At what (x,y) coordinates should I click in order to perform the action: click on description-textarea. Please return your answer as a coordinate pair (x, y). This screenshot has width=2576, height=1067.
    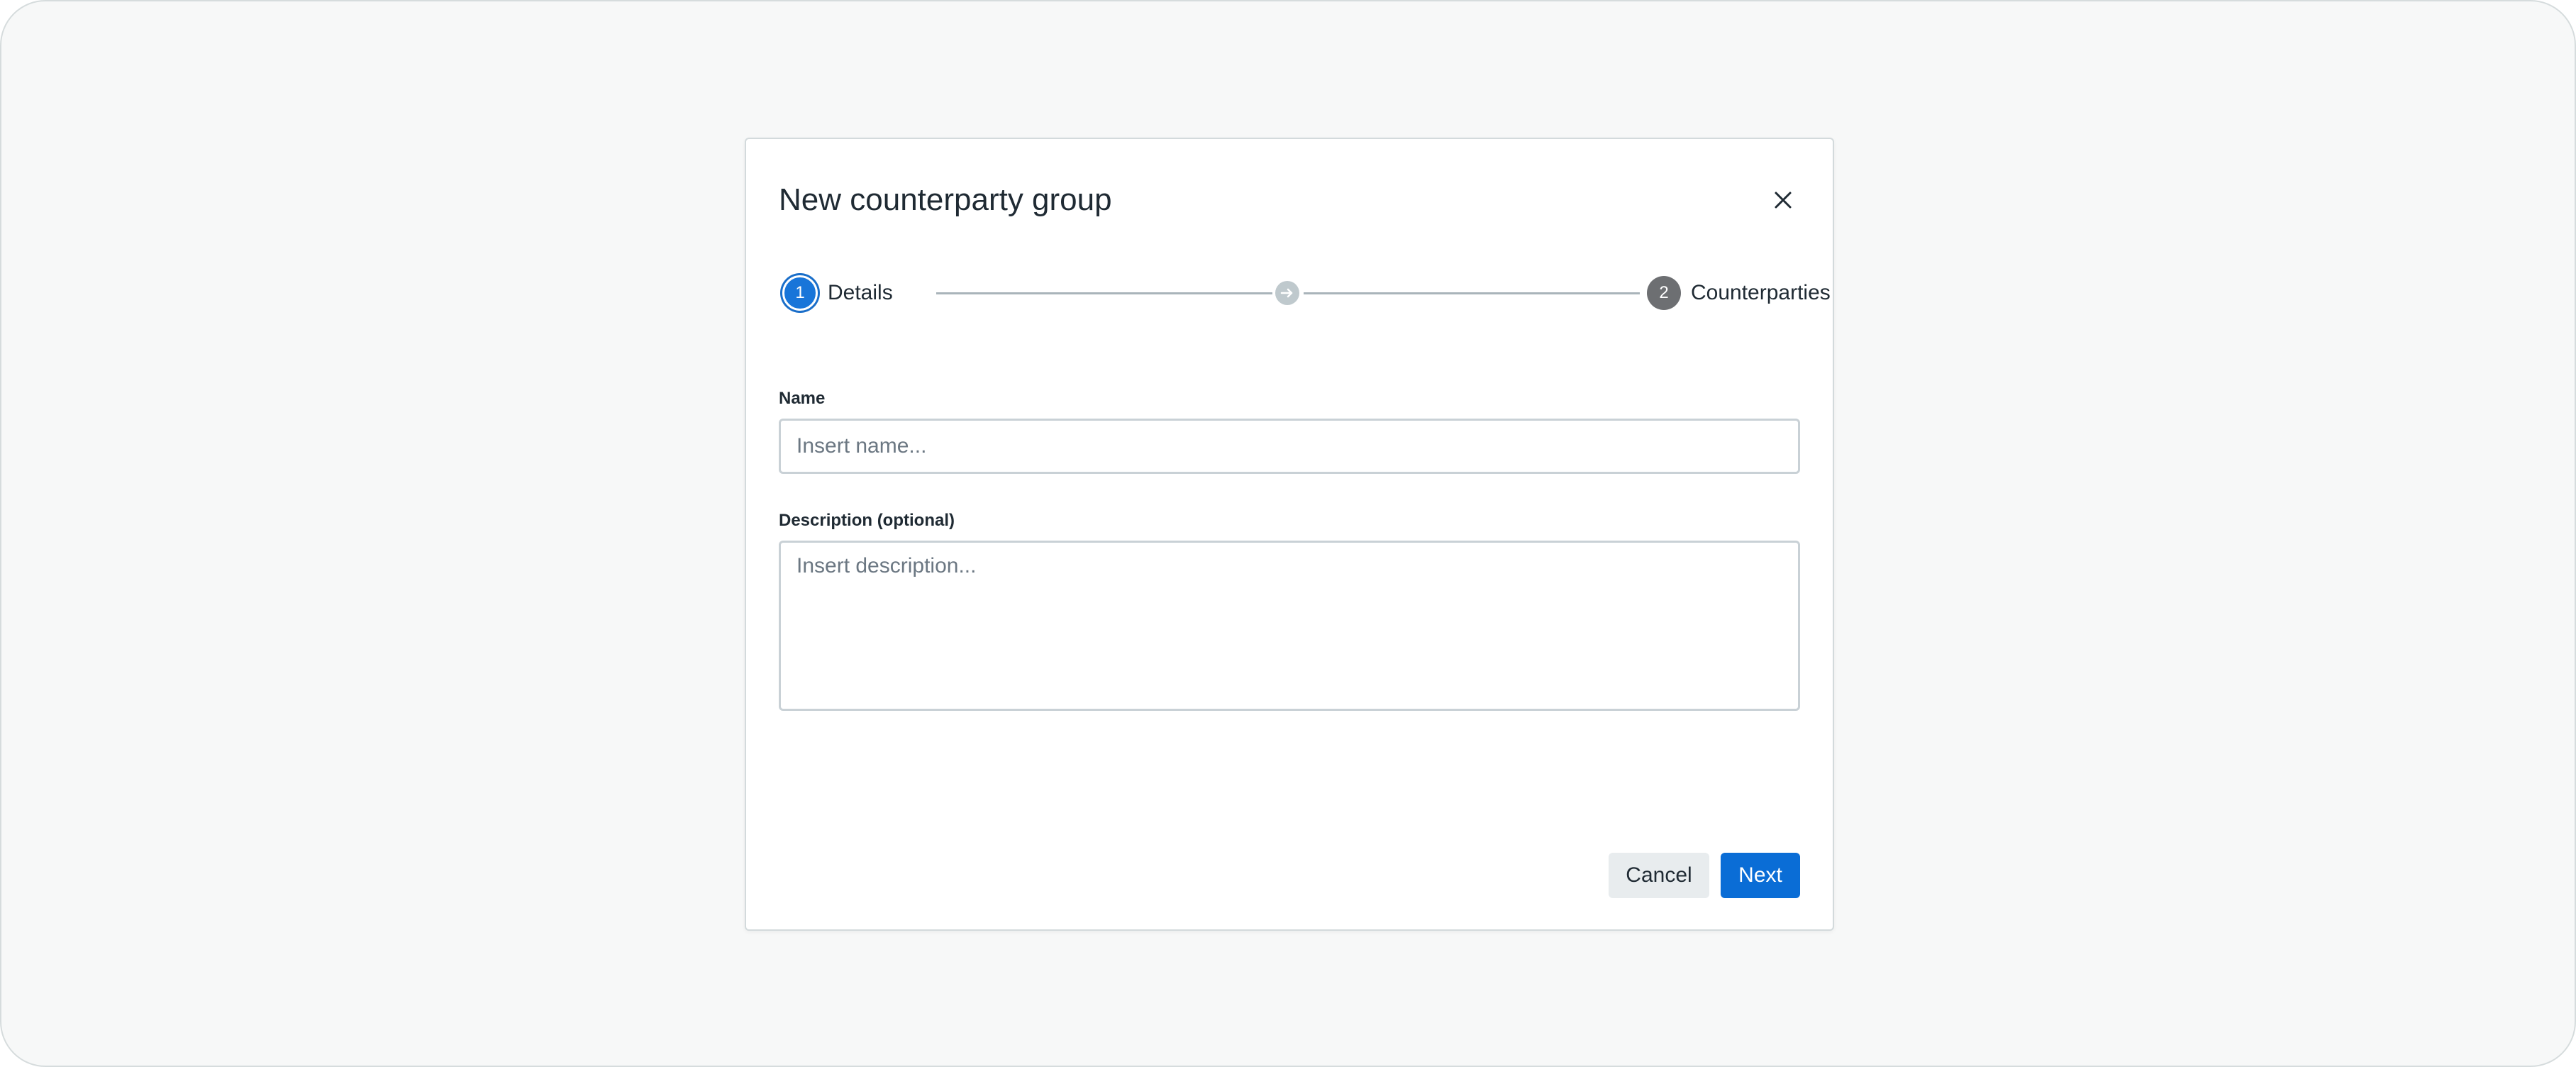
    Looking at the image, I should click on (1289, 626).